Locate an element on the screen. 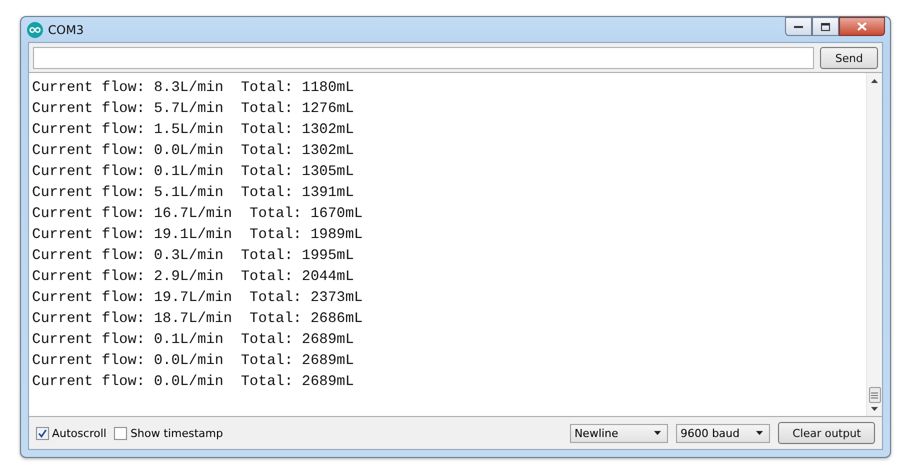 This screenshot has width=912, height=474. maximize-button is located at coordinates (825, 26).